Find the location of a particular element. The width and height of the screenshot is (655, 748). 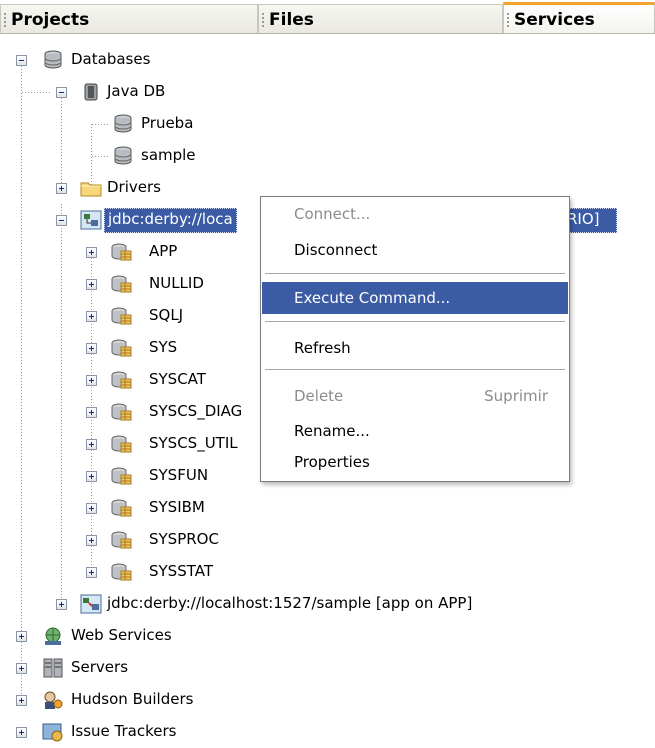

node-label: Drivers is located at coordinates (134, 187).